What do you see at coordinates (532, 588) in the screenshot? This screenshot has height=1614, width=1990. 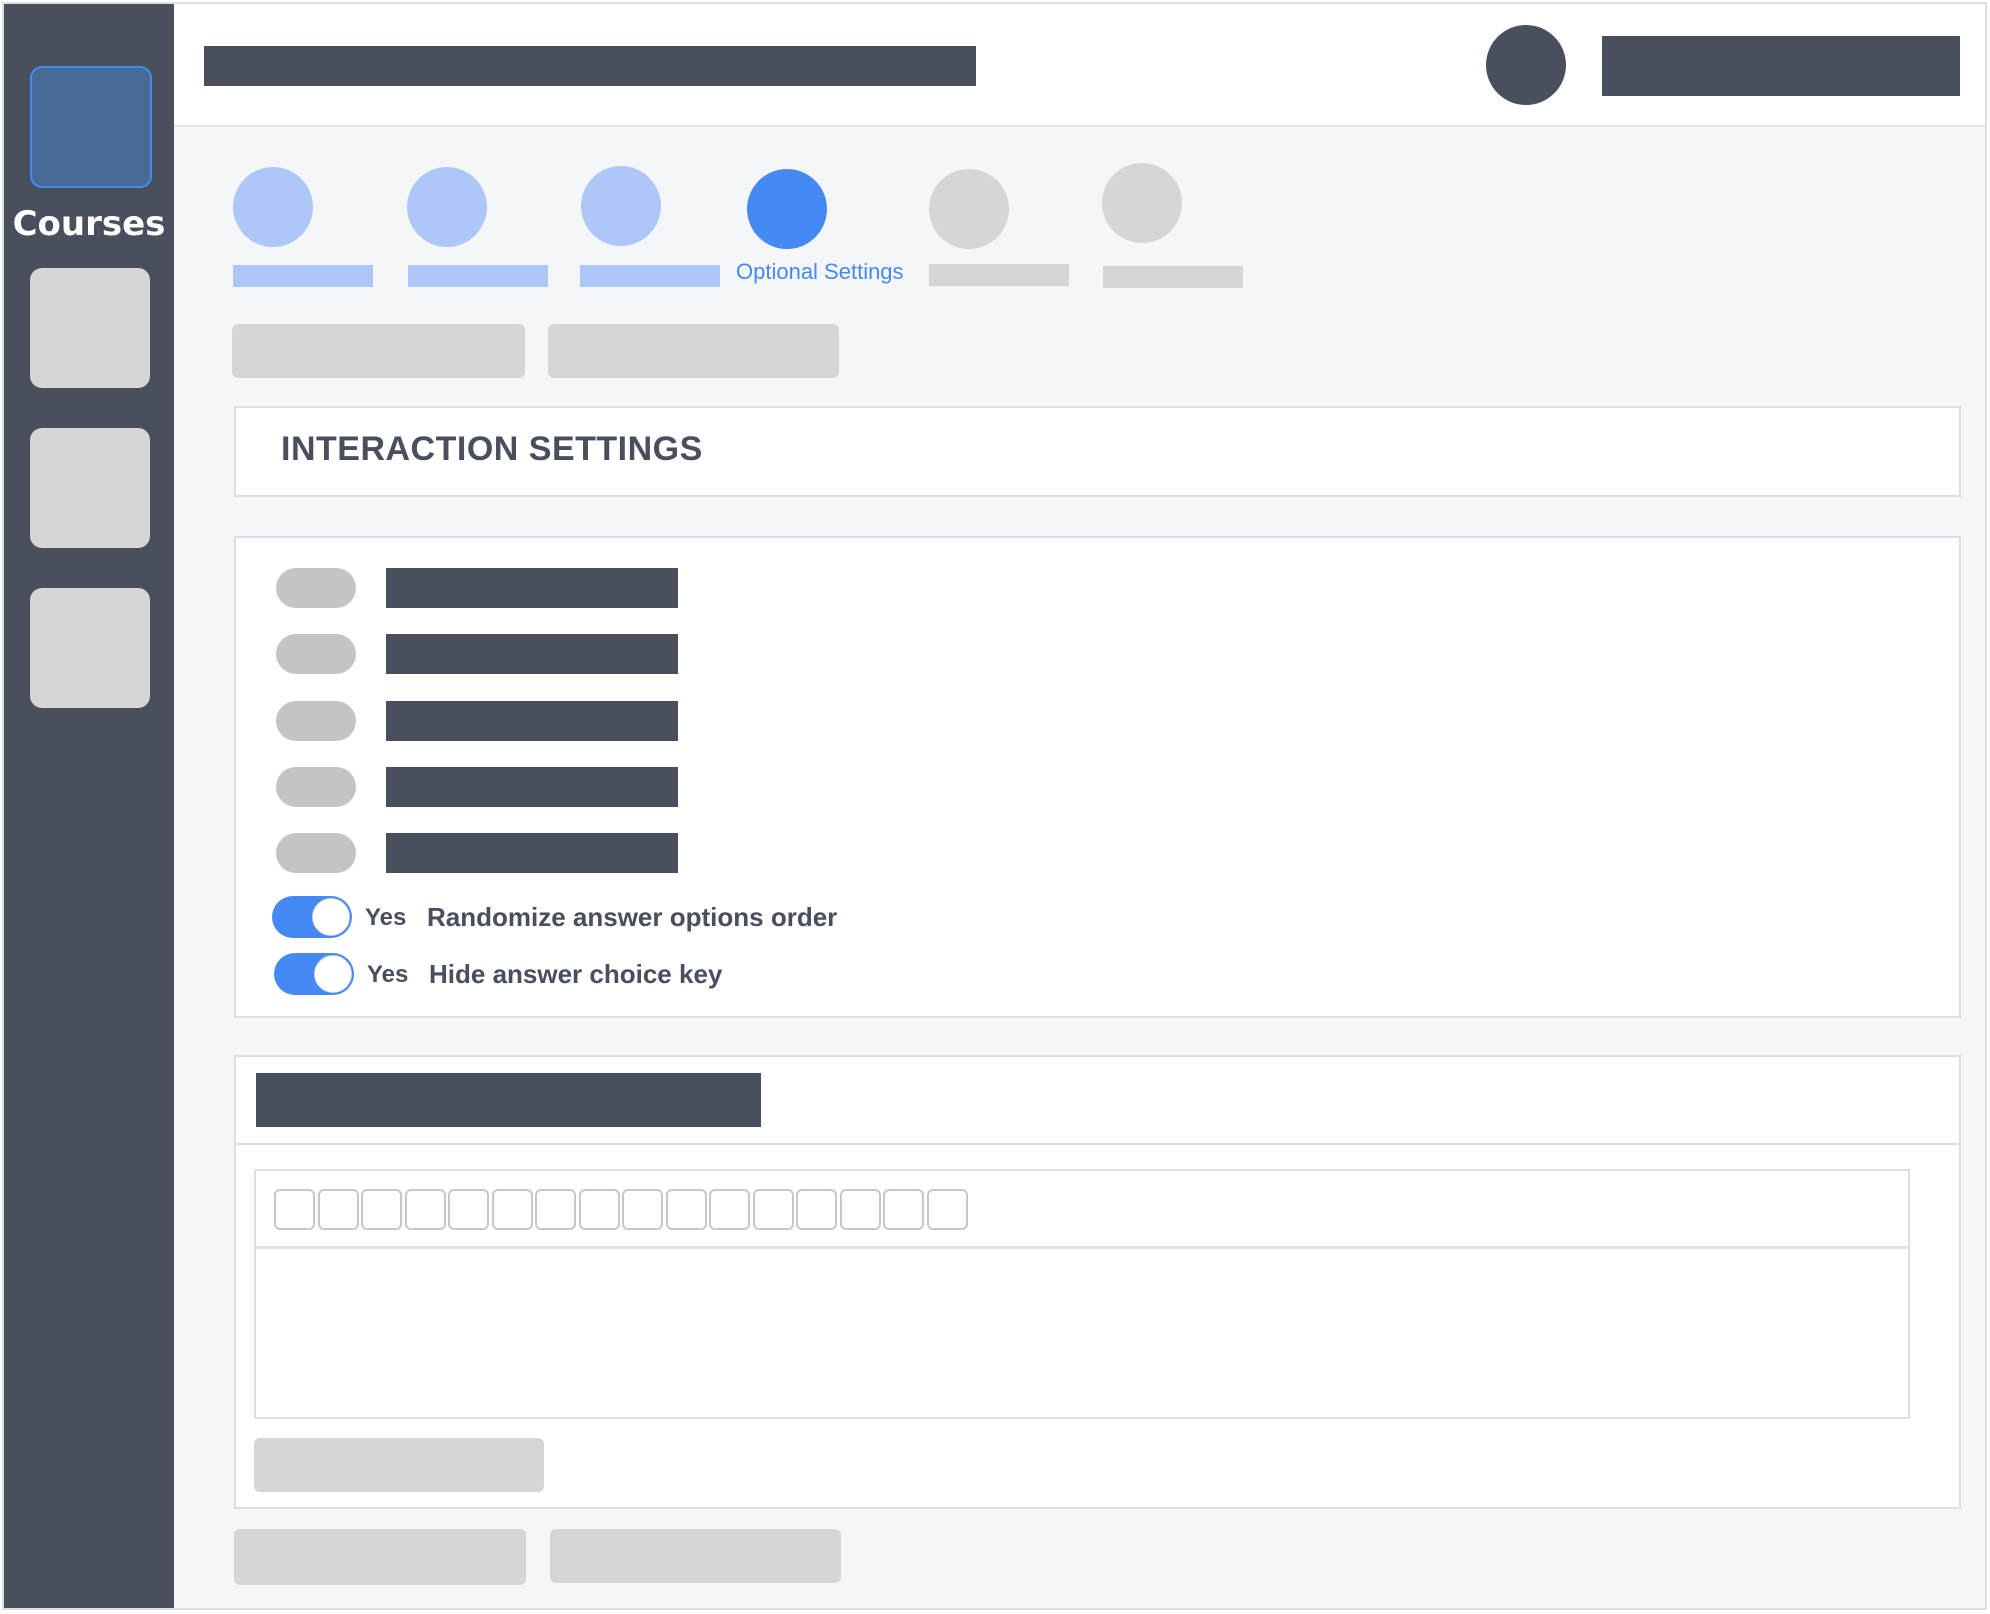 I see `setting-label-1-placeholder` at bounding box center [532, 588].